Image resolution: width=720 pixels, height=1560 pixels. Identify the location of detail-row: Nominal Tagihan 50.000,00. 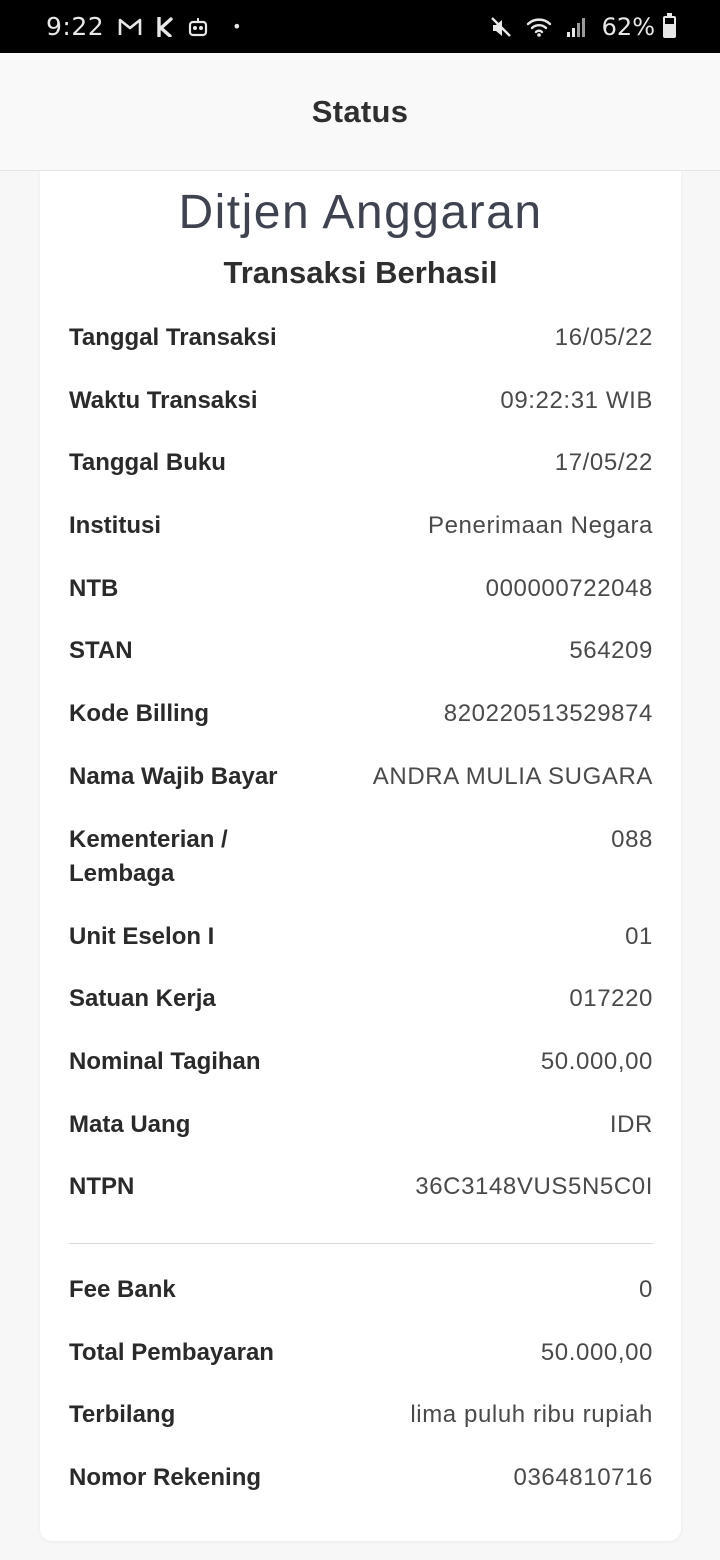
(361, 1076).